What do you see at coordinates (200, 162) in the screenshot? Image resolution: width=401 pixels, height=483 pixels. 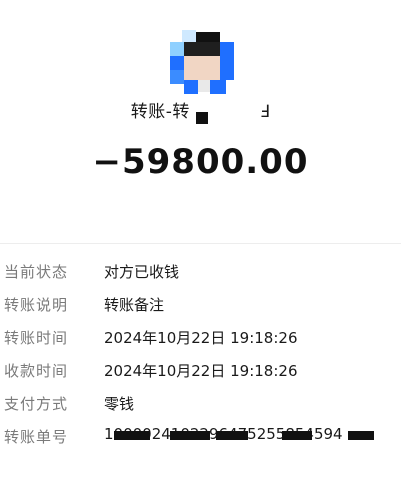 I see `transfer-amount: −59800.00` at bounding box center [200, 162].